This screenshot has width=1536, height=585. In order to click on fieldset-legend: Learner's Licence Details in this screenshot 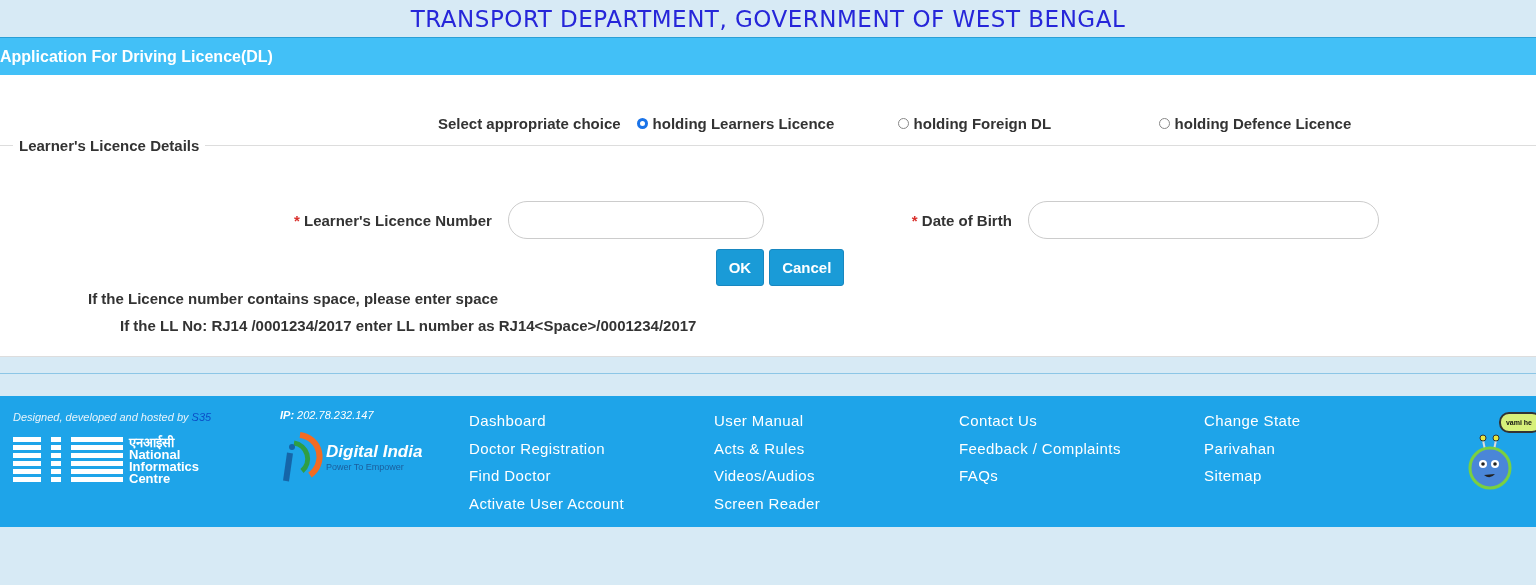, I will do `click(109, 145)`.